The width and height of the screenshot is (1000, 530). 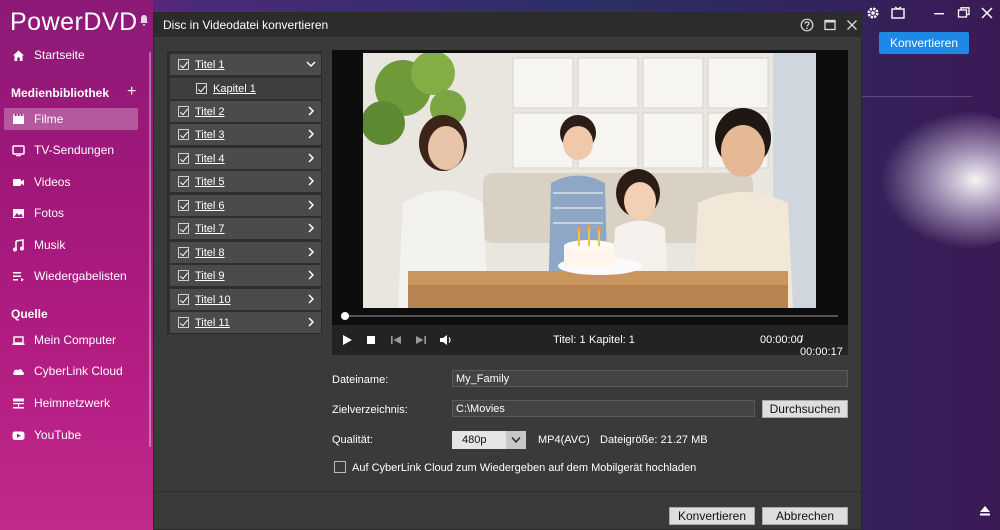 What do you see at coordinates (71, 213) in the screenshot?
I see `sidebar-item-fotos: Fotos` at bounding box center [71, 213].